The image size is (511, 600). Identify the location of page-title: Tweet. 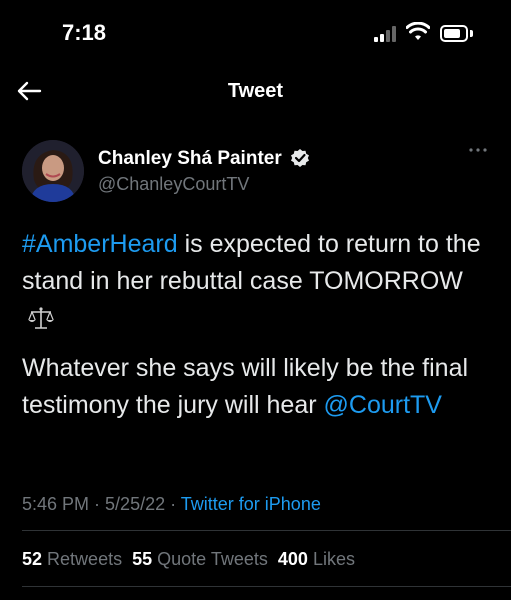
(255, 91).